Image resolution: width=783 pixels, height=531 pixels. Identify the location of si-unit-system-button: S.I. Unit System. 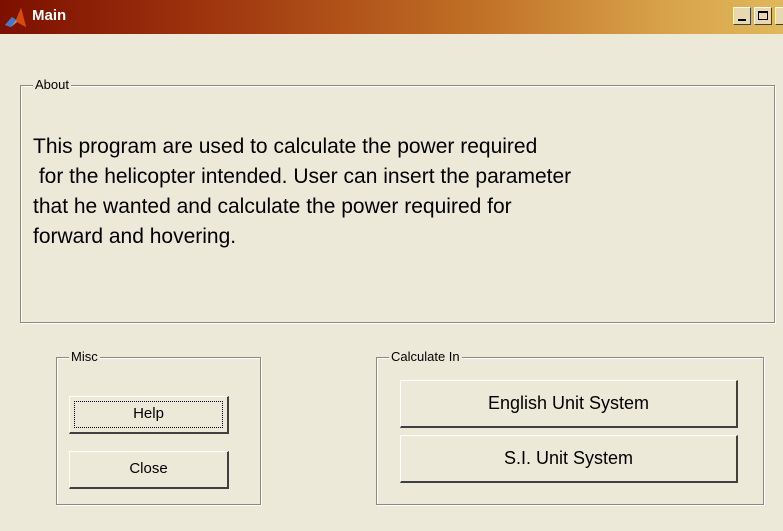
(569, 459).